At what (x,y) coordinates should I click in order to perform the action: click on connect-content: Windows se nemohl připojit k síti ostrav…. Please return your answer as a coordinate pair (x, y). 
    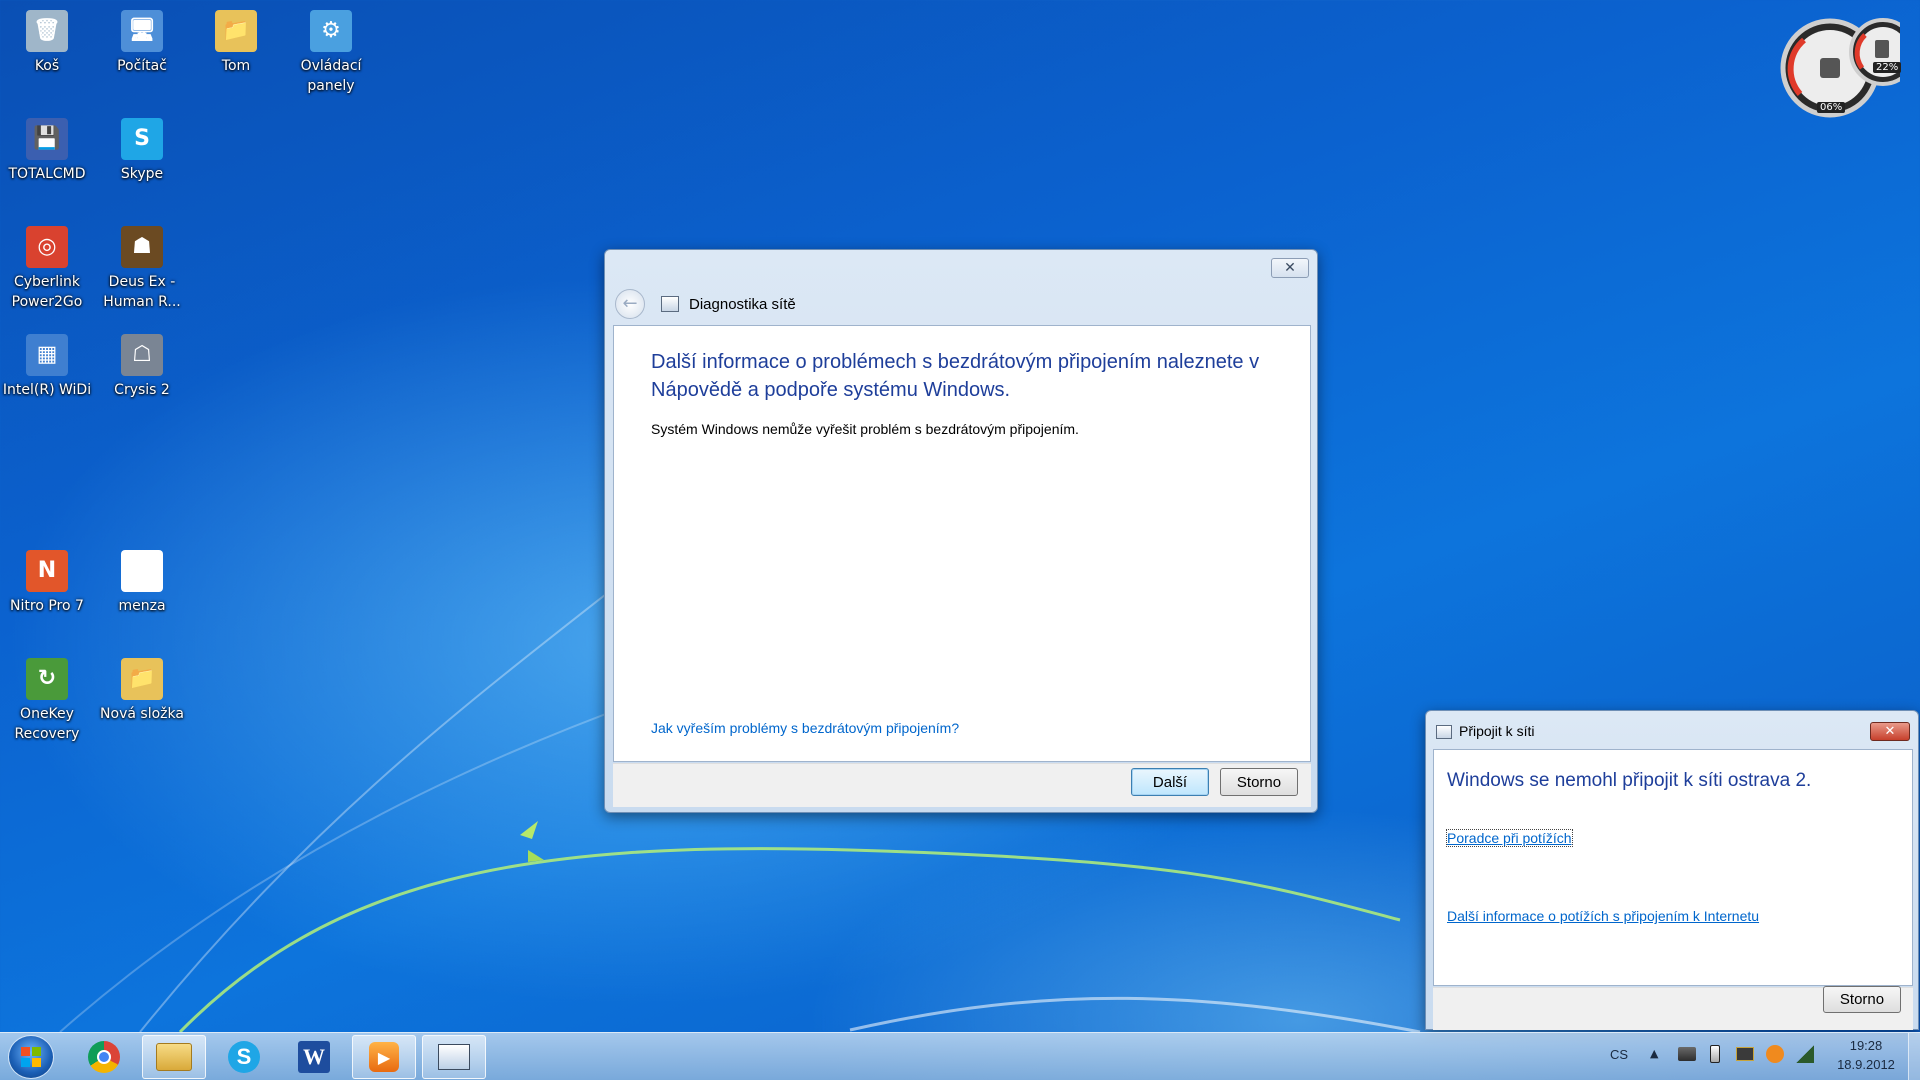
    Looking at the image, I should click on (1673, 867).